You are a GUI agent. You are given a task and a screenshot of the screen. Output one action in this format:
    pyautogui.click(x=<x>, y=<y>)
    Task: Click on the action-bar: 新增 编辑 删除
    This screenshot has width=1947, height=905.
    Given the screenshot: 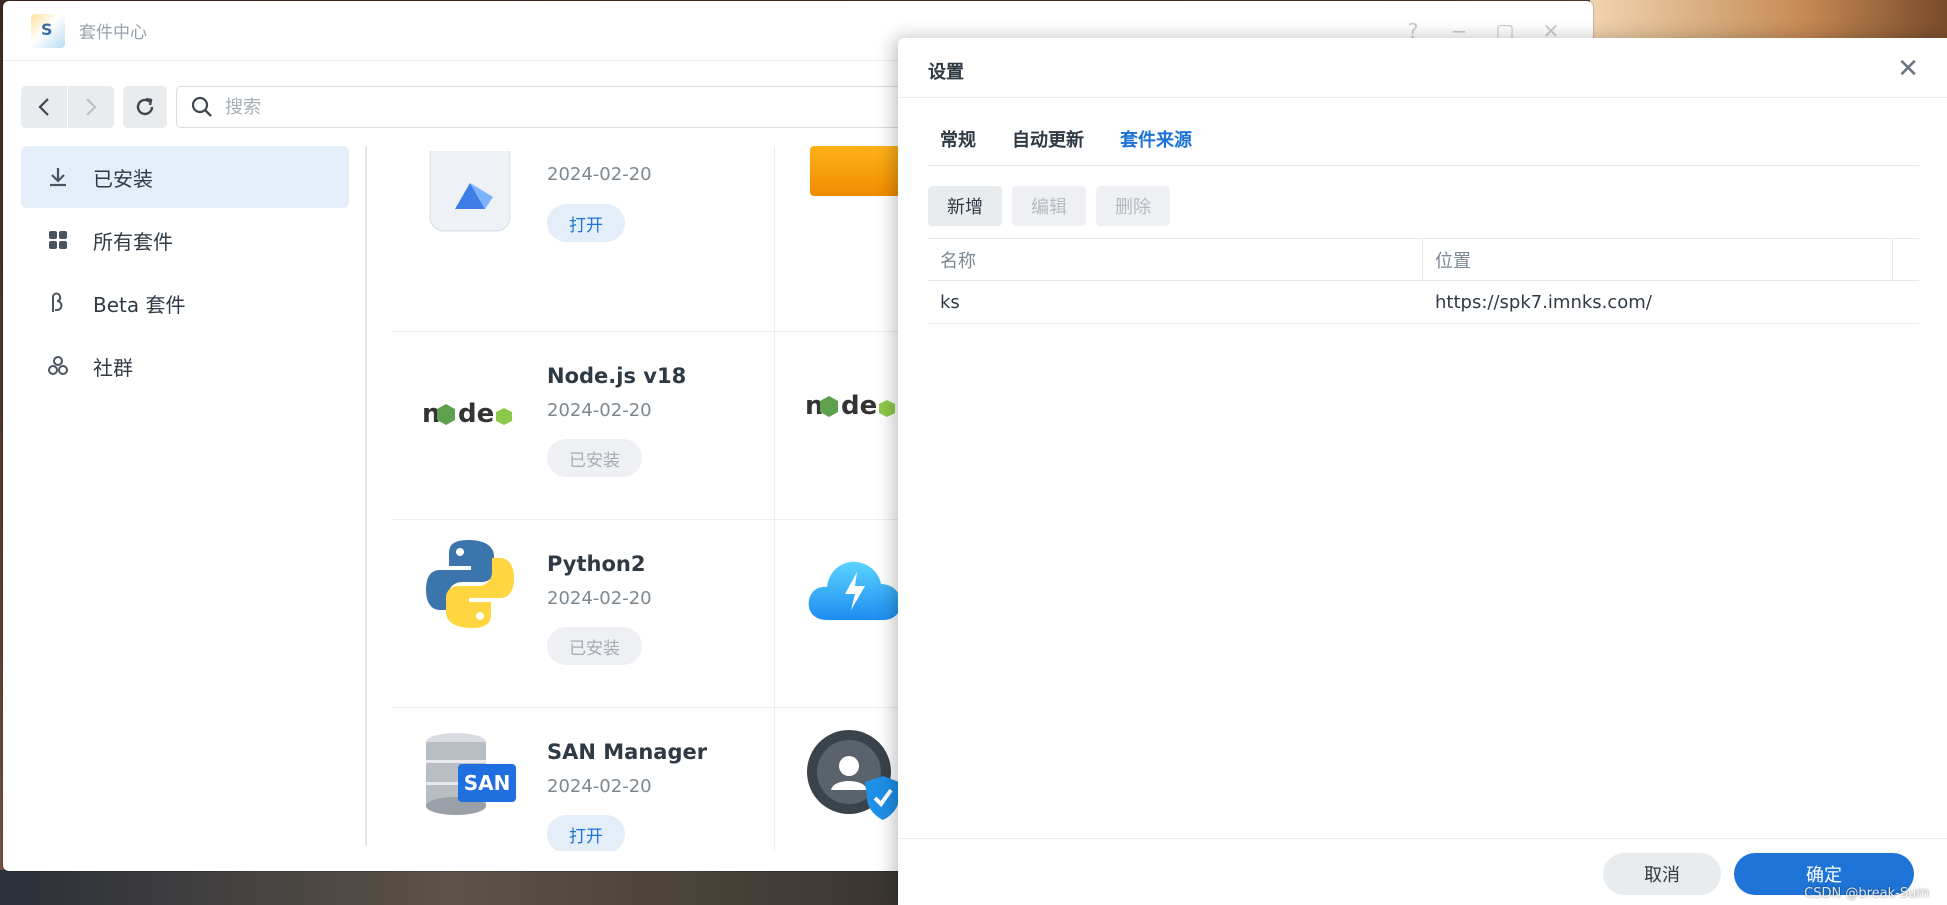 What is the action you would take?
    pyautogui.click(x=1049, y=206)
    